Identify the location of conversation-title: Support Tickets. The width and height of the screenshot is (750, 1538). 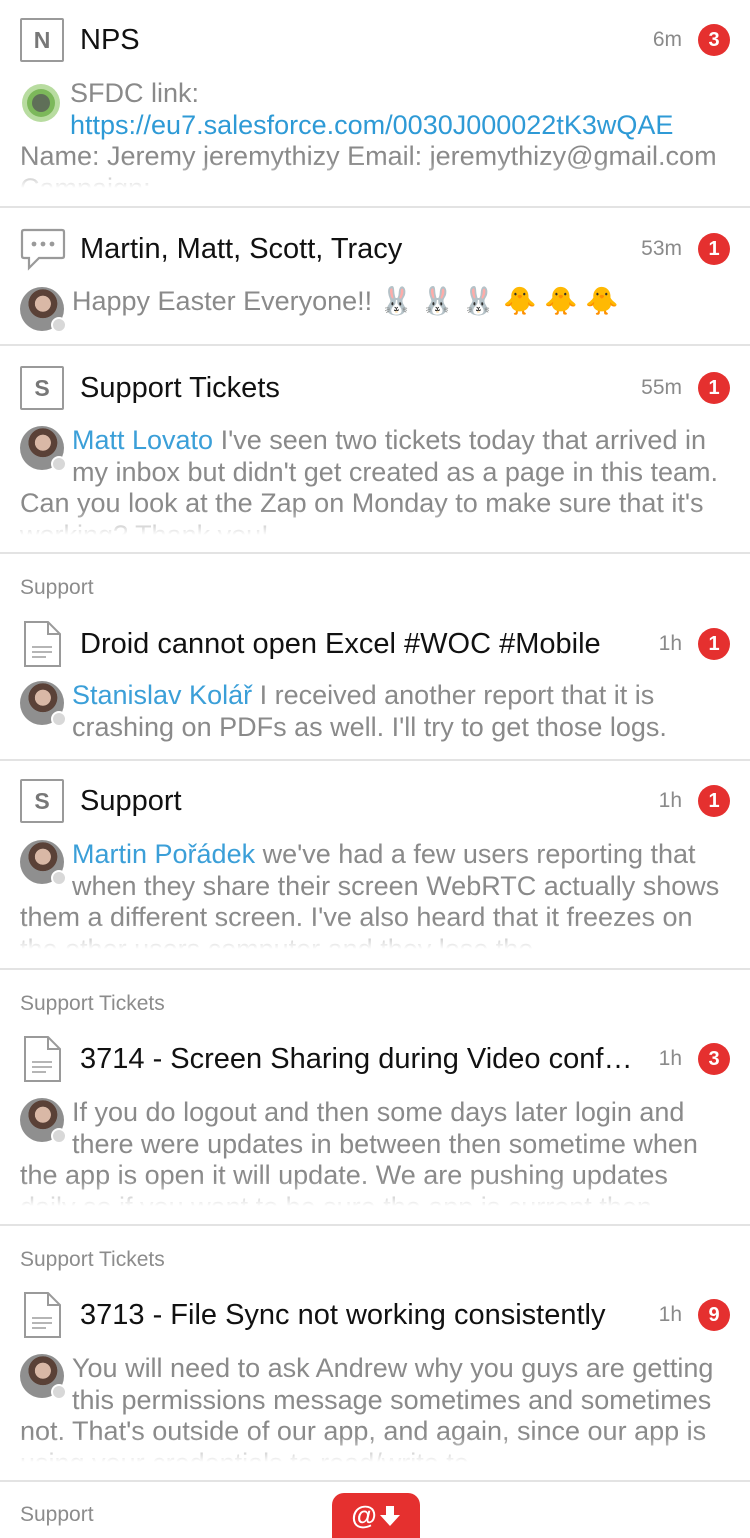
(180, 387).